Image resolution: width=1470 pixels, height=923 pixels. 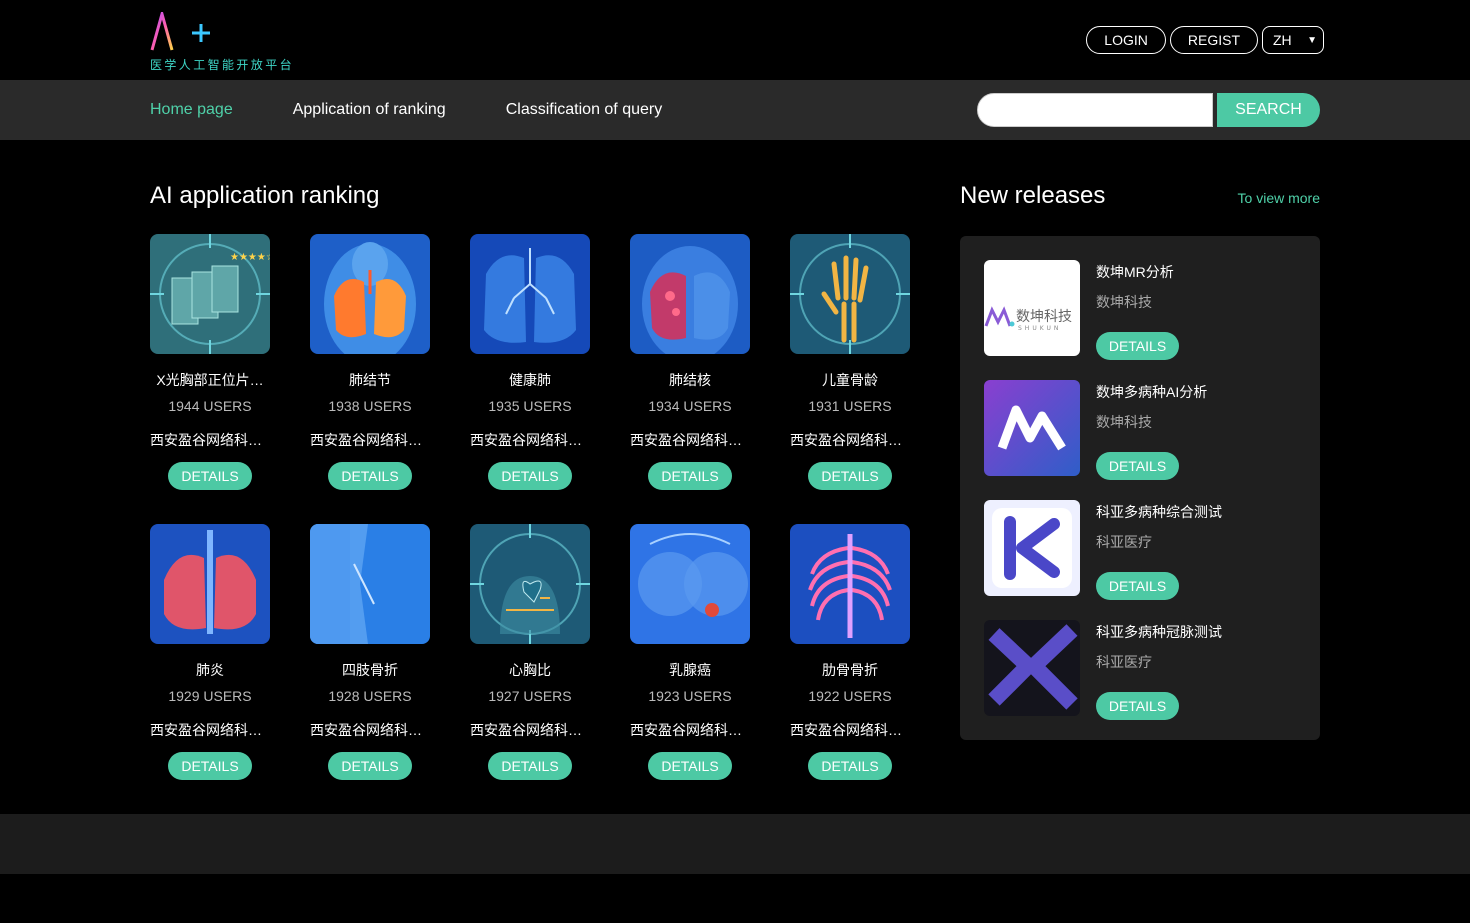 What do you see at coordinates (1159, 670) in the screenshot?
I see `release-info: 科亚多病种冠脉测试 科亚医疗 DETAILS` at bounding box center [1159, 670].